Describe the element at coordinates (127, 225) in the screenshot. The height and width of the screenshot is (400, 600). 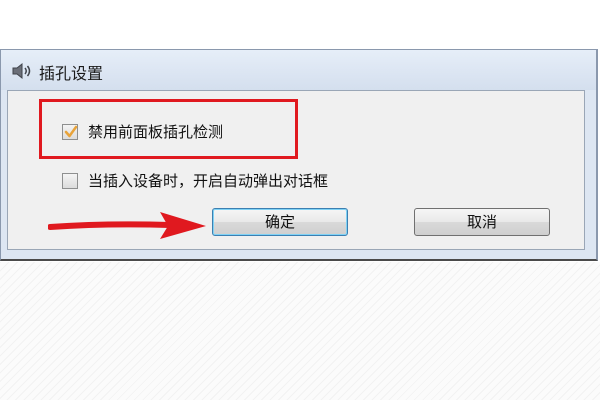
I see `annotation-arrow-icon` at that location.